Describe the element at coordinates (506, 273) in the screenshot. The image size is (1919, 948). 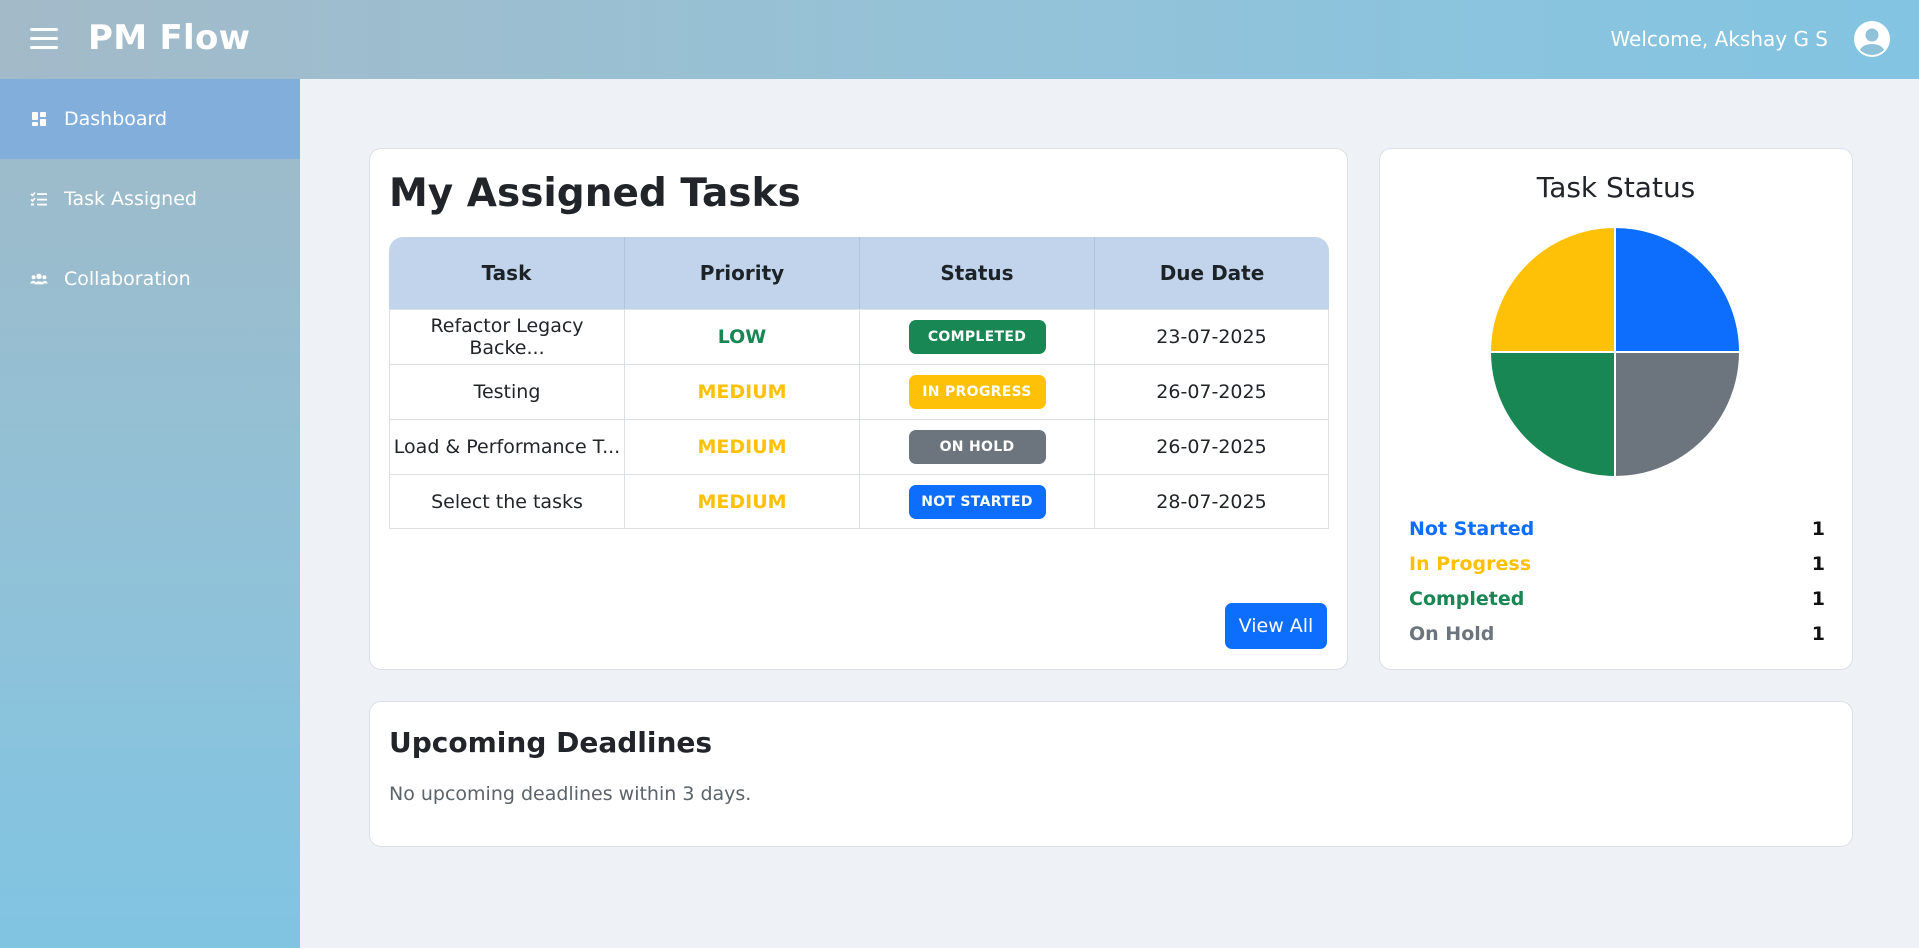
I see `column-header-task: Task` at that location.